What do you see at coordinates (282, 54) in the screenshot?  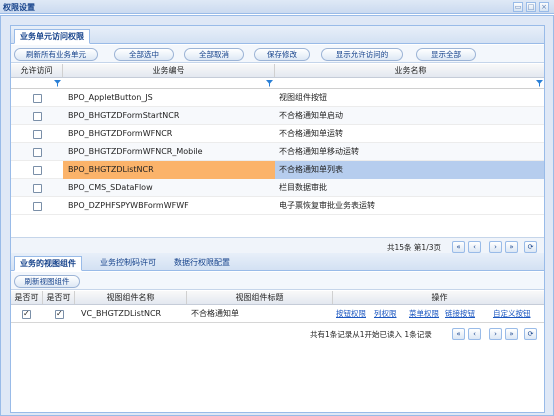 I see `save-changes-button: 保存修改` at bounding box center [282, 54].